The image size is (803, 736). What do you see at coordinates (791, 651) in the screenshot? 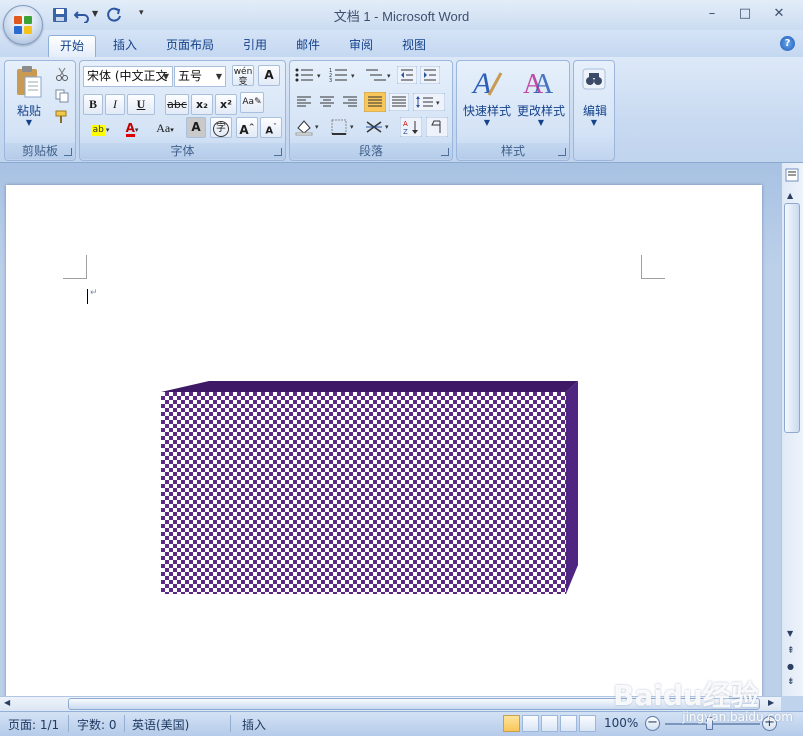
I see `previous-page-icon: ⇞` at bounding box center [791, 651].